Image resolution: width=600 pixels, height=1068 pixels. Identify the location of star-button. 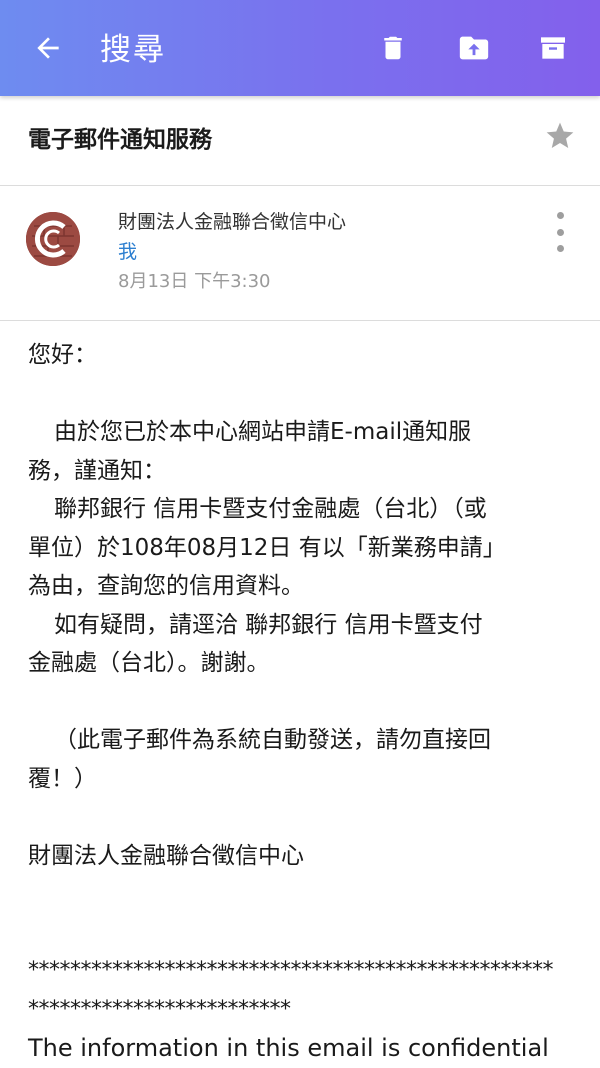
(560, 136).